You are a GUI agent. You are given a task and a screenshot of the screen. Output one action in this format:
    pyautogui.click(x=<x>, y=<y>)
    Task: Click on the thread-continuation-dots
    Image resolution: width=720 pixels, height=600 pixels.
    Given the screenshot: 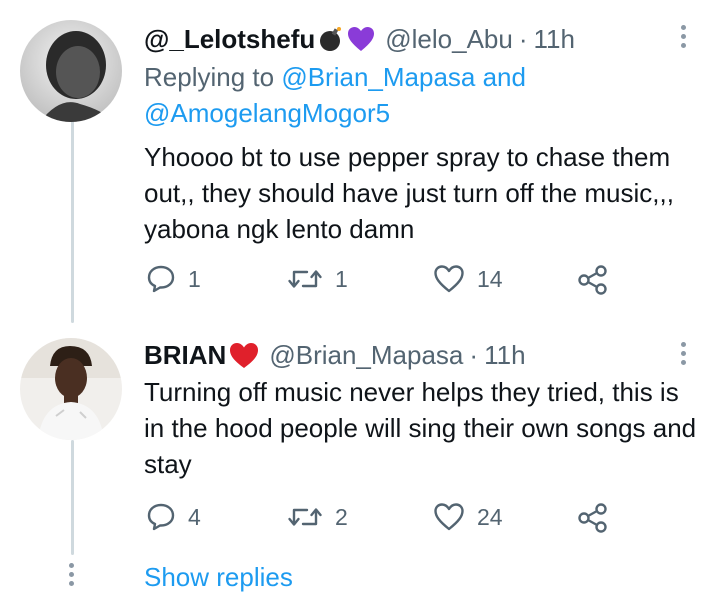 What is the action you would take?
    pyautogui.click(x=71, y=574)
    